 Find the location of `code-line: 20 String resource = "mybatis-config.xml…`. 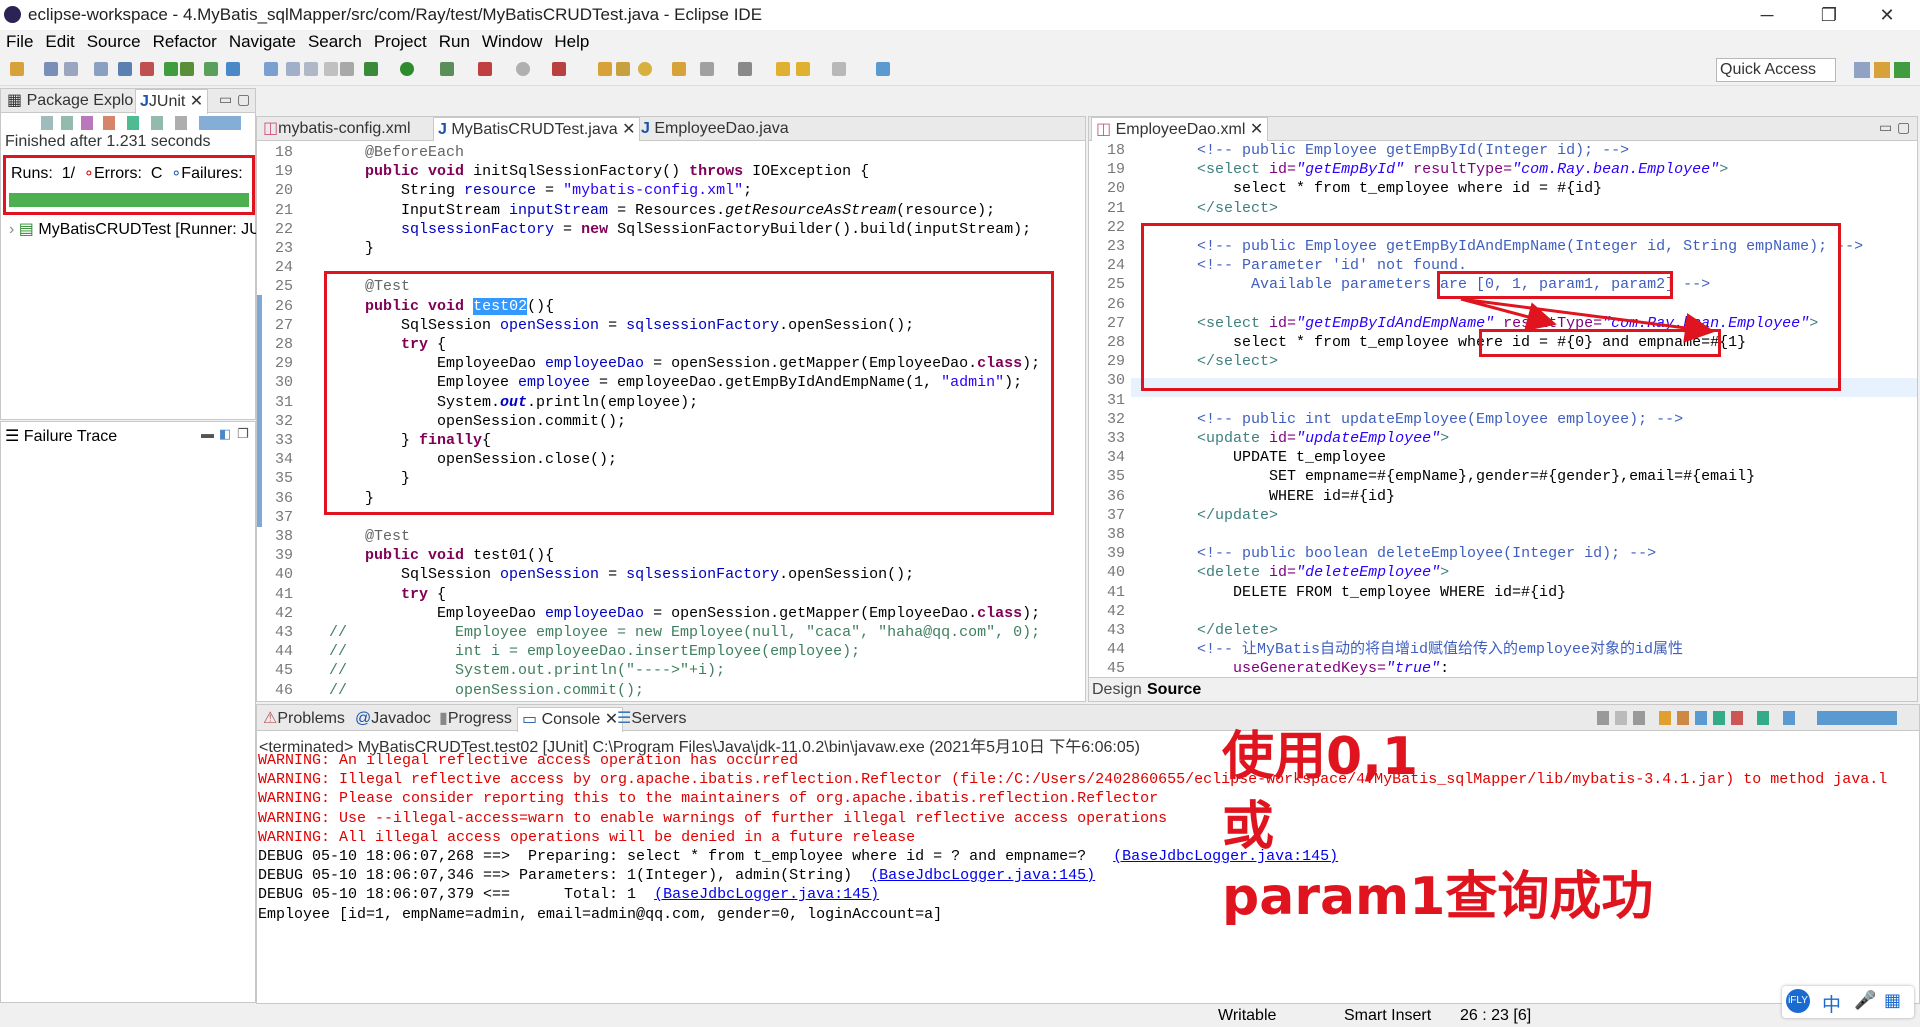

code-line: 20 String resource = "mybatis-config.xml… is located at coordinates (671, 190).